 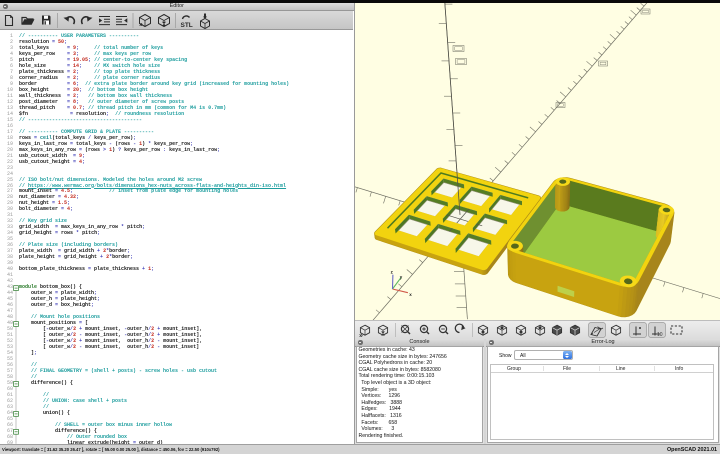 What do you see at coordinates (187, 24) in the screenshot?
I see `svg-text: STL` at bounding box center [187, 24].